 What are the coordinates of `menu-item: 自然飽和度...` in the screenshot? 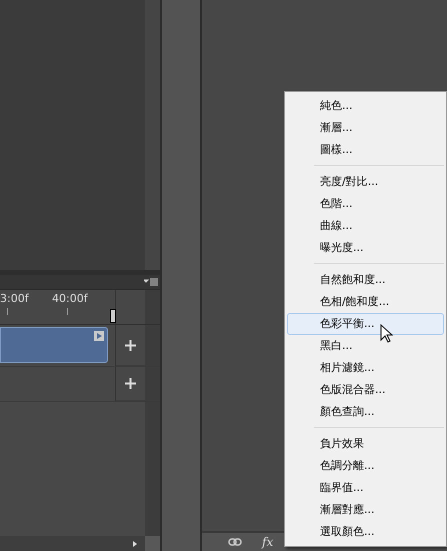 It's located at (365, 280).